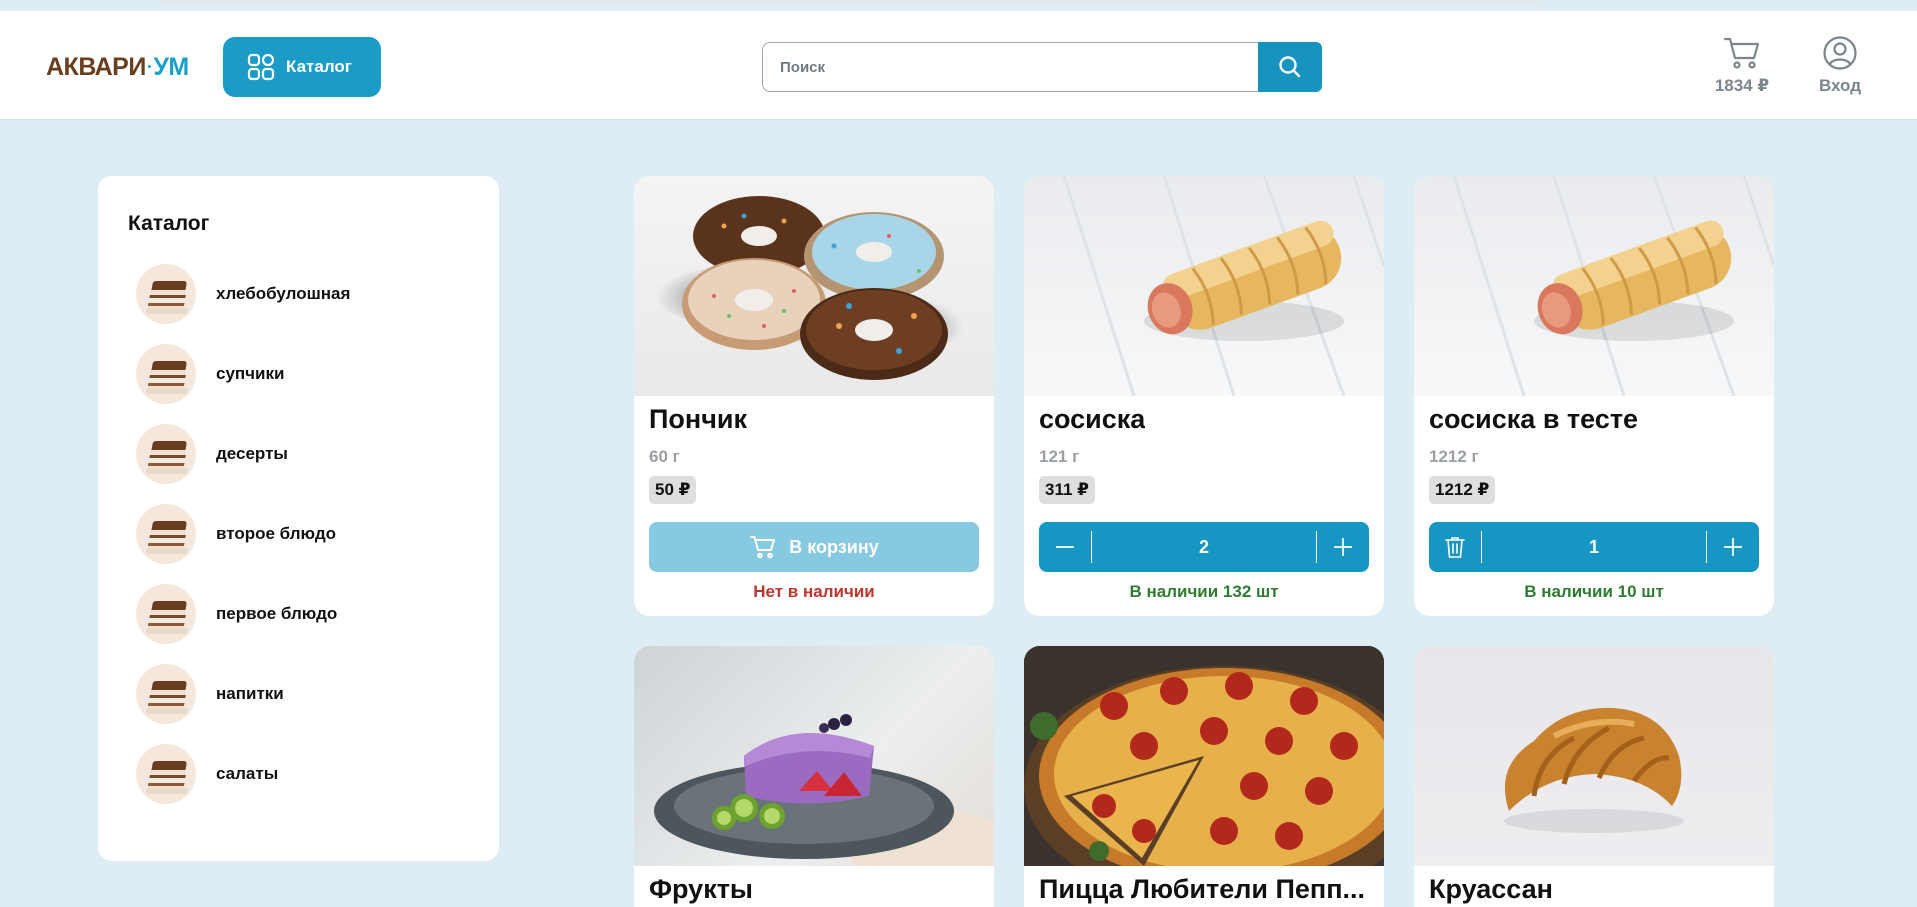  Describe the element at coordinates (306, 694) in the screenshot. I see `category-item: напитки` at that location.